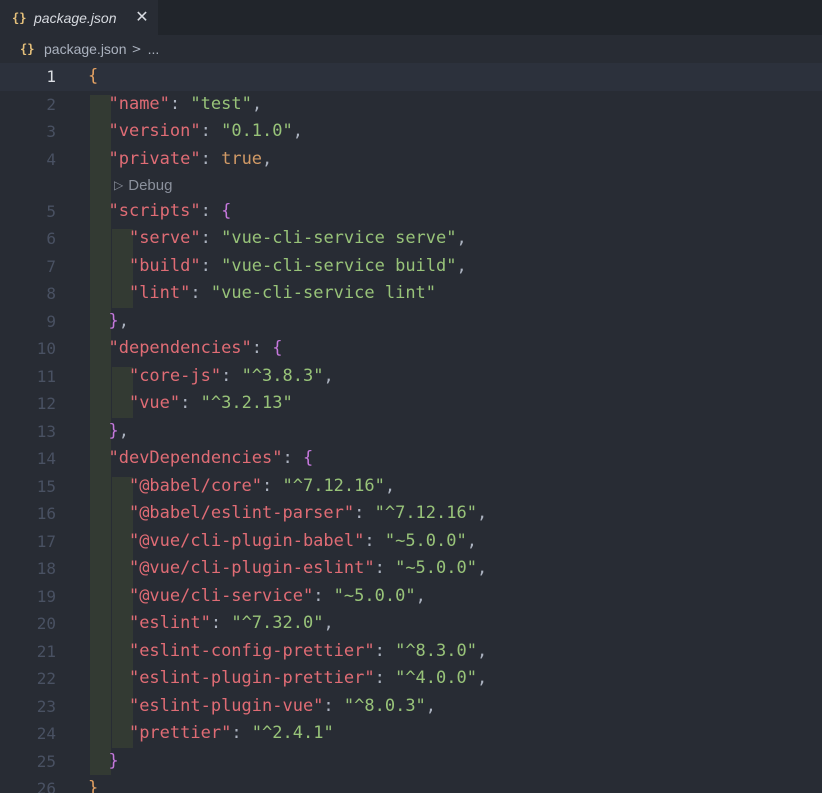 This screenshot has height=793, width=822. I want to click on code-line: 7 "build": "vue-cli-service build",, so click(411, 267).